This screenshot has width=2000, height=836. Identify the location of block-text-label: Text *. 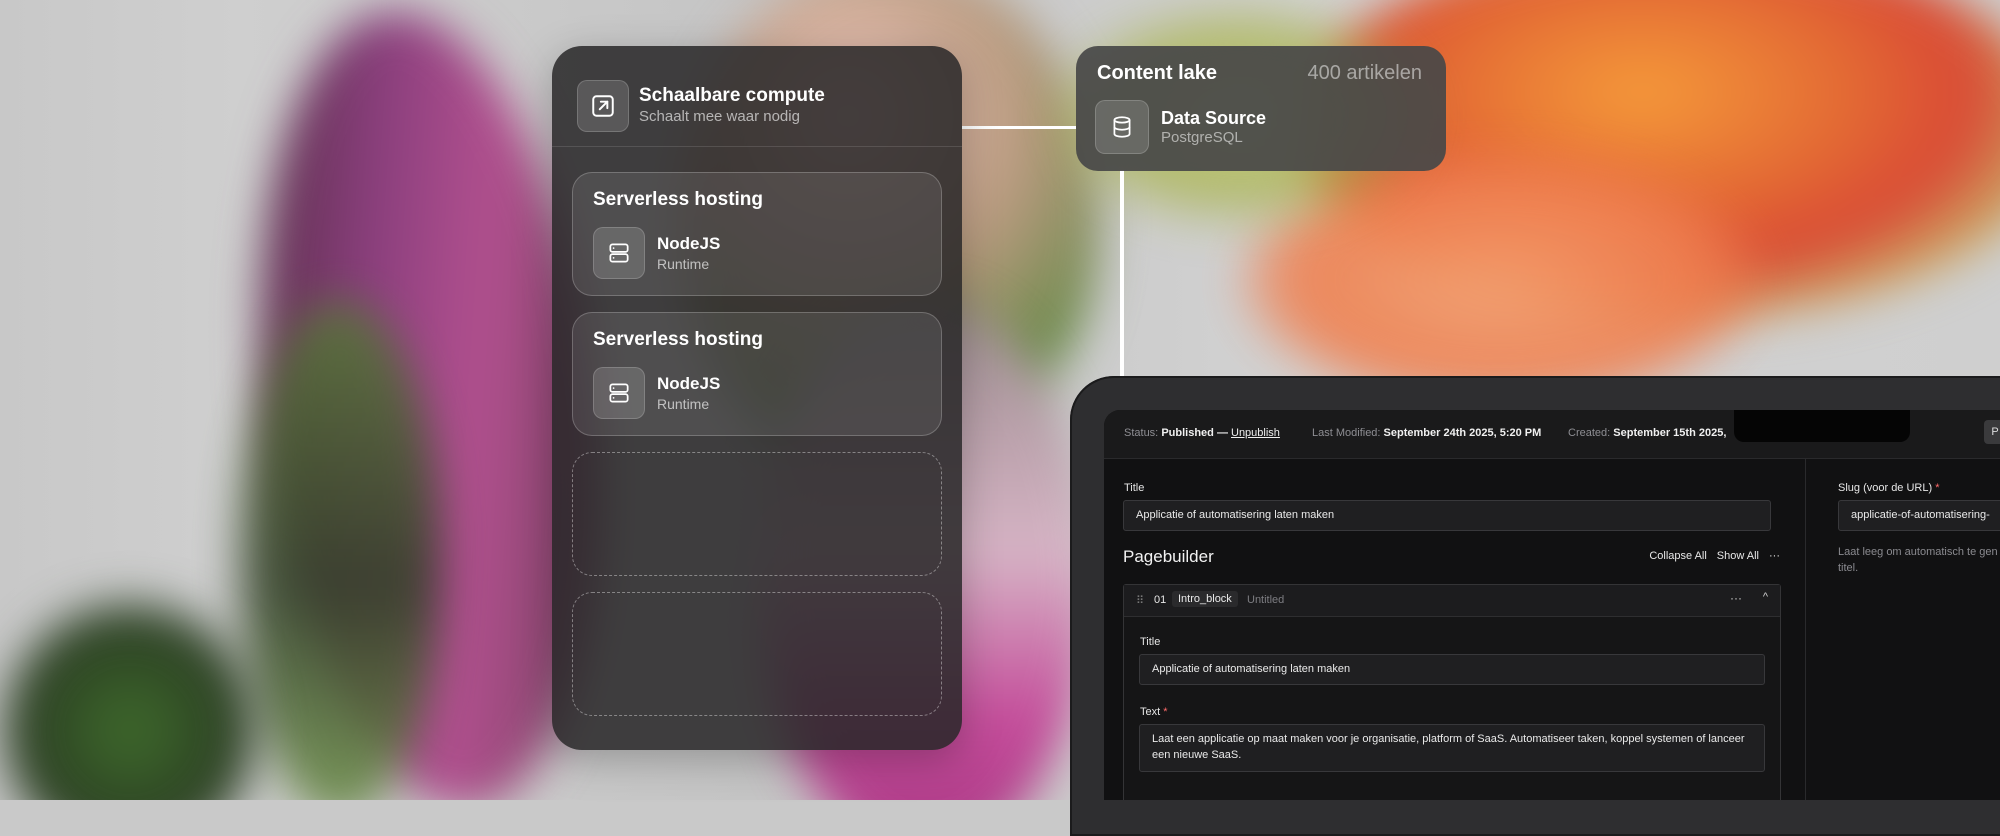
(1154, 712).